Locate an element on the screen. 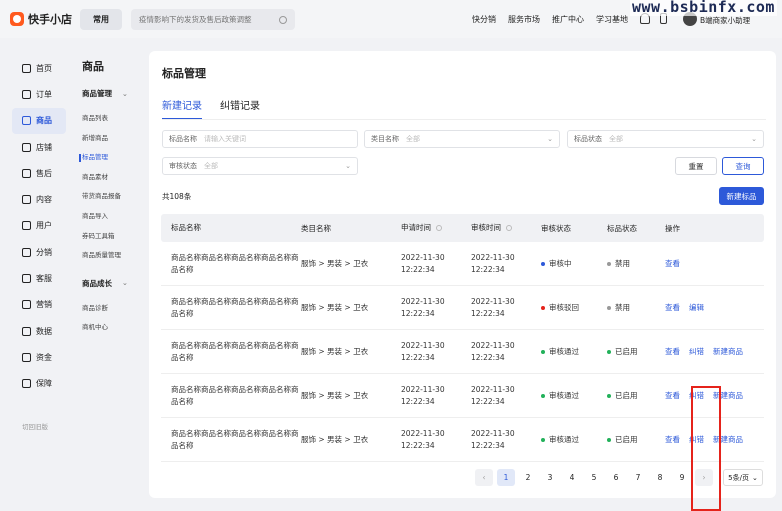 This screenshot has width=782, height=511. sidebar-item-store: 店铺 is located at coordinates (39, 147).